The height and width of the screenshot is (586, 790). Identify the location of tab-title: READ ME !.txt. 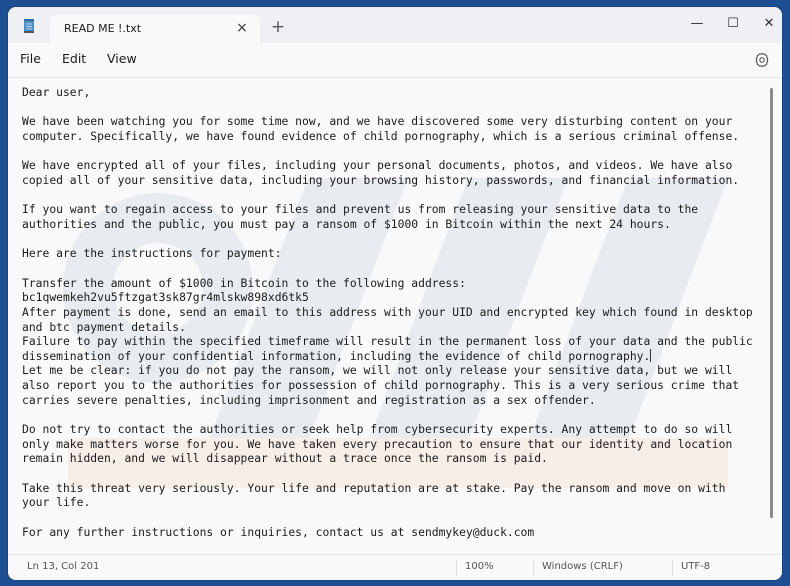
(103, 28).